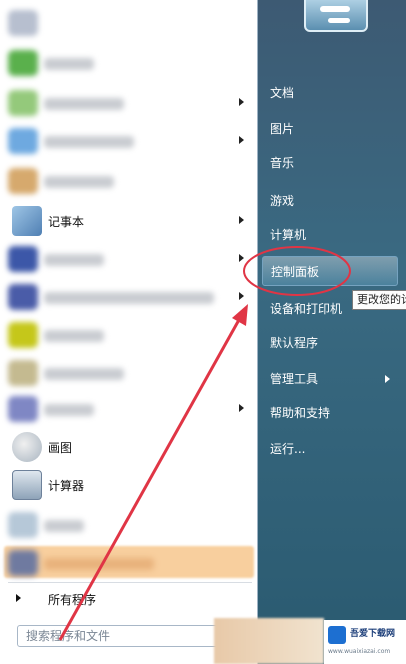 This screenshot has height=664, width=406. I want to click on highlight-ellipse, so click(297, 271).